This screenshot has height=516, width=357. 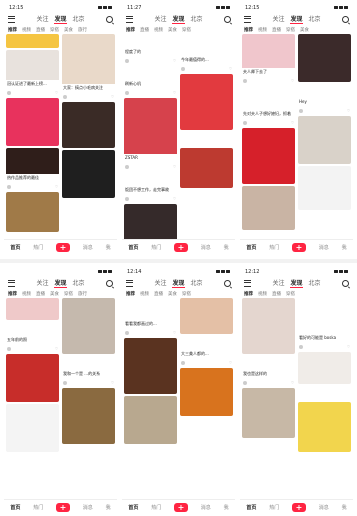 I want to click on note-card: 冠认证进了最新上榜... ♡, so click(x=32, y=73).